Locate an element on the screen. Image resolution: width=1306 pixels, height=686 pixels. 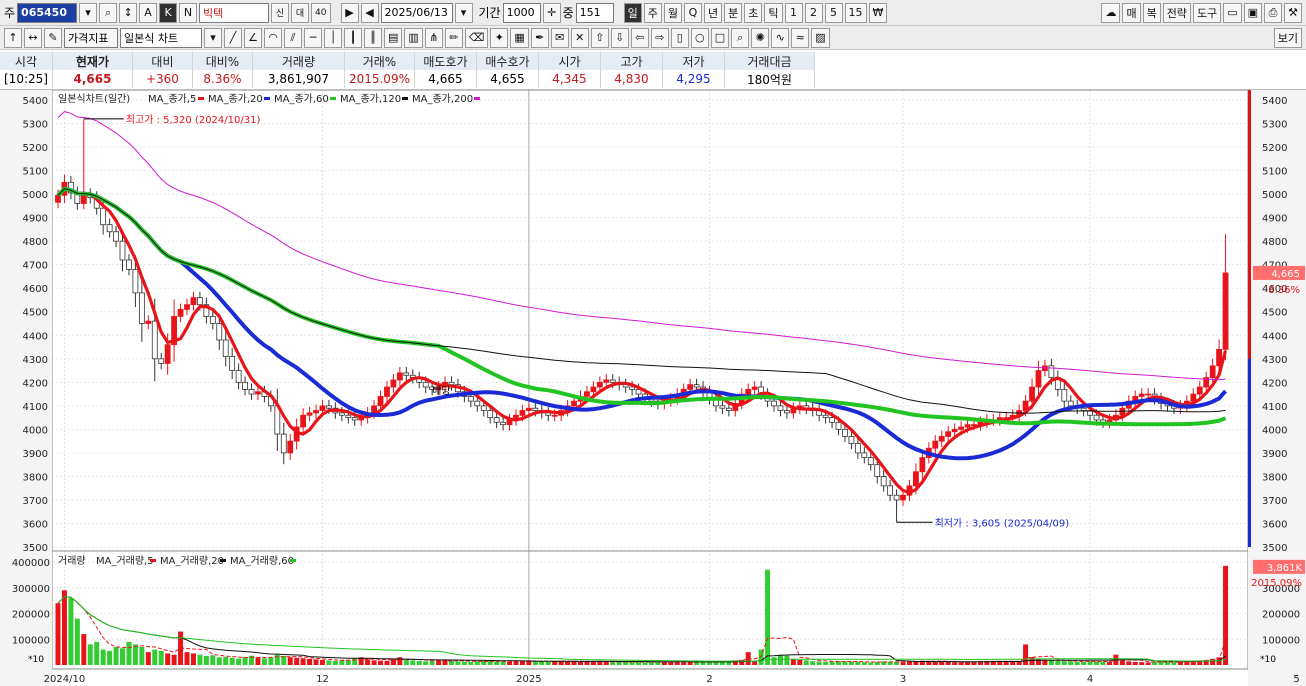
table-icon: ▤ is located at coordinates (393, 37).